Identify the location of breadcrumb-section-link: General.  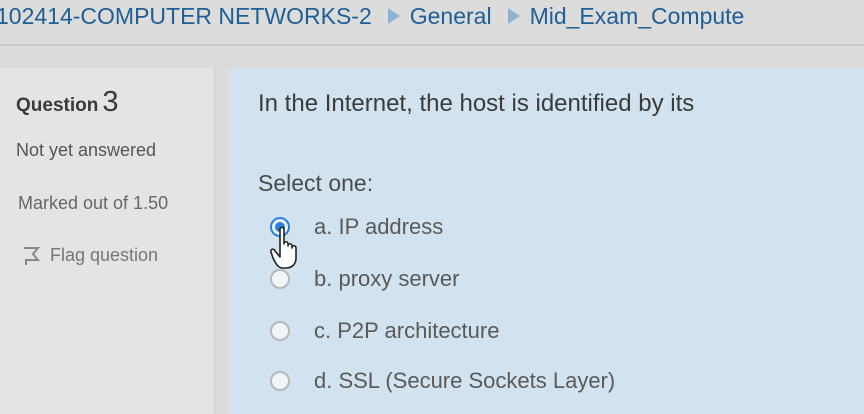
(451, 16).